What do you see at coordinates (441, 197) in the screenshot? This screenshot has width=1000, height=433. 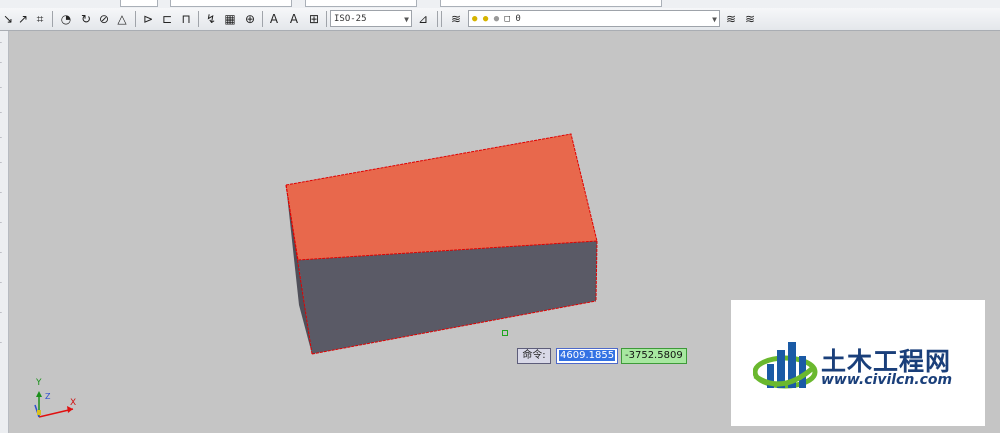 I see `box-top-face` at bounding box center [441, 197].